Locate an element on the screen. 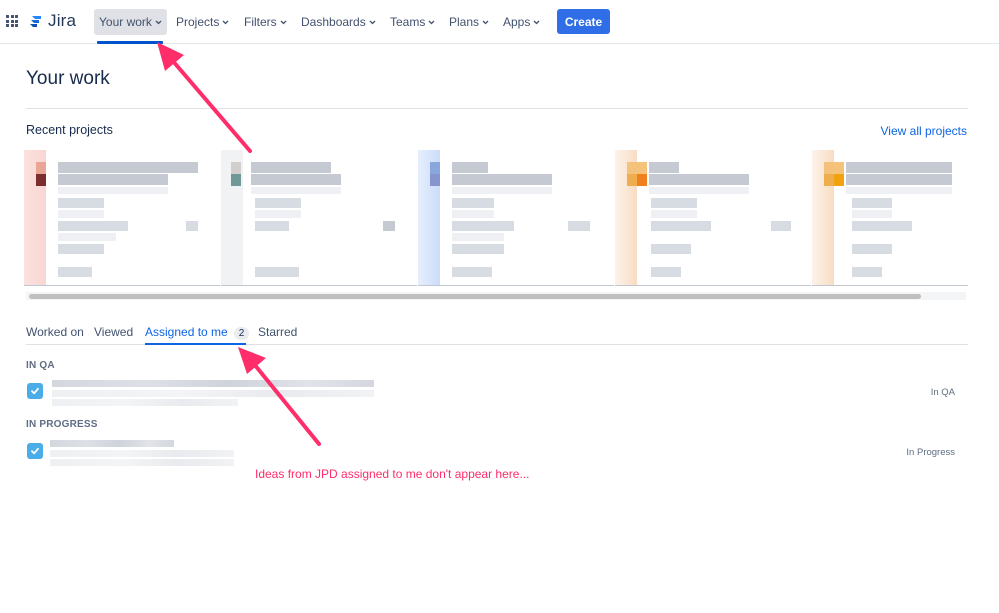 This screenshot has height=613, width=999. create-button: Create is located at coordinates (583, 21).